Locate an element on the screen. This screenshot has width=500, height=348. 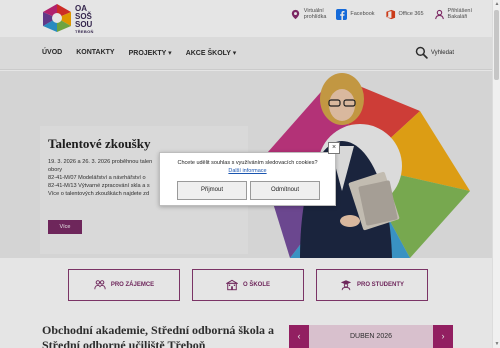
cookie-reject-button: Odmítnout is located at coordinates (285, 190).